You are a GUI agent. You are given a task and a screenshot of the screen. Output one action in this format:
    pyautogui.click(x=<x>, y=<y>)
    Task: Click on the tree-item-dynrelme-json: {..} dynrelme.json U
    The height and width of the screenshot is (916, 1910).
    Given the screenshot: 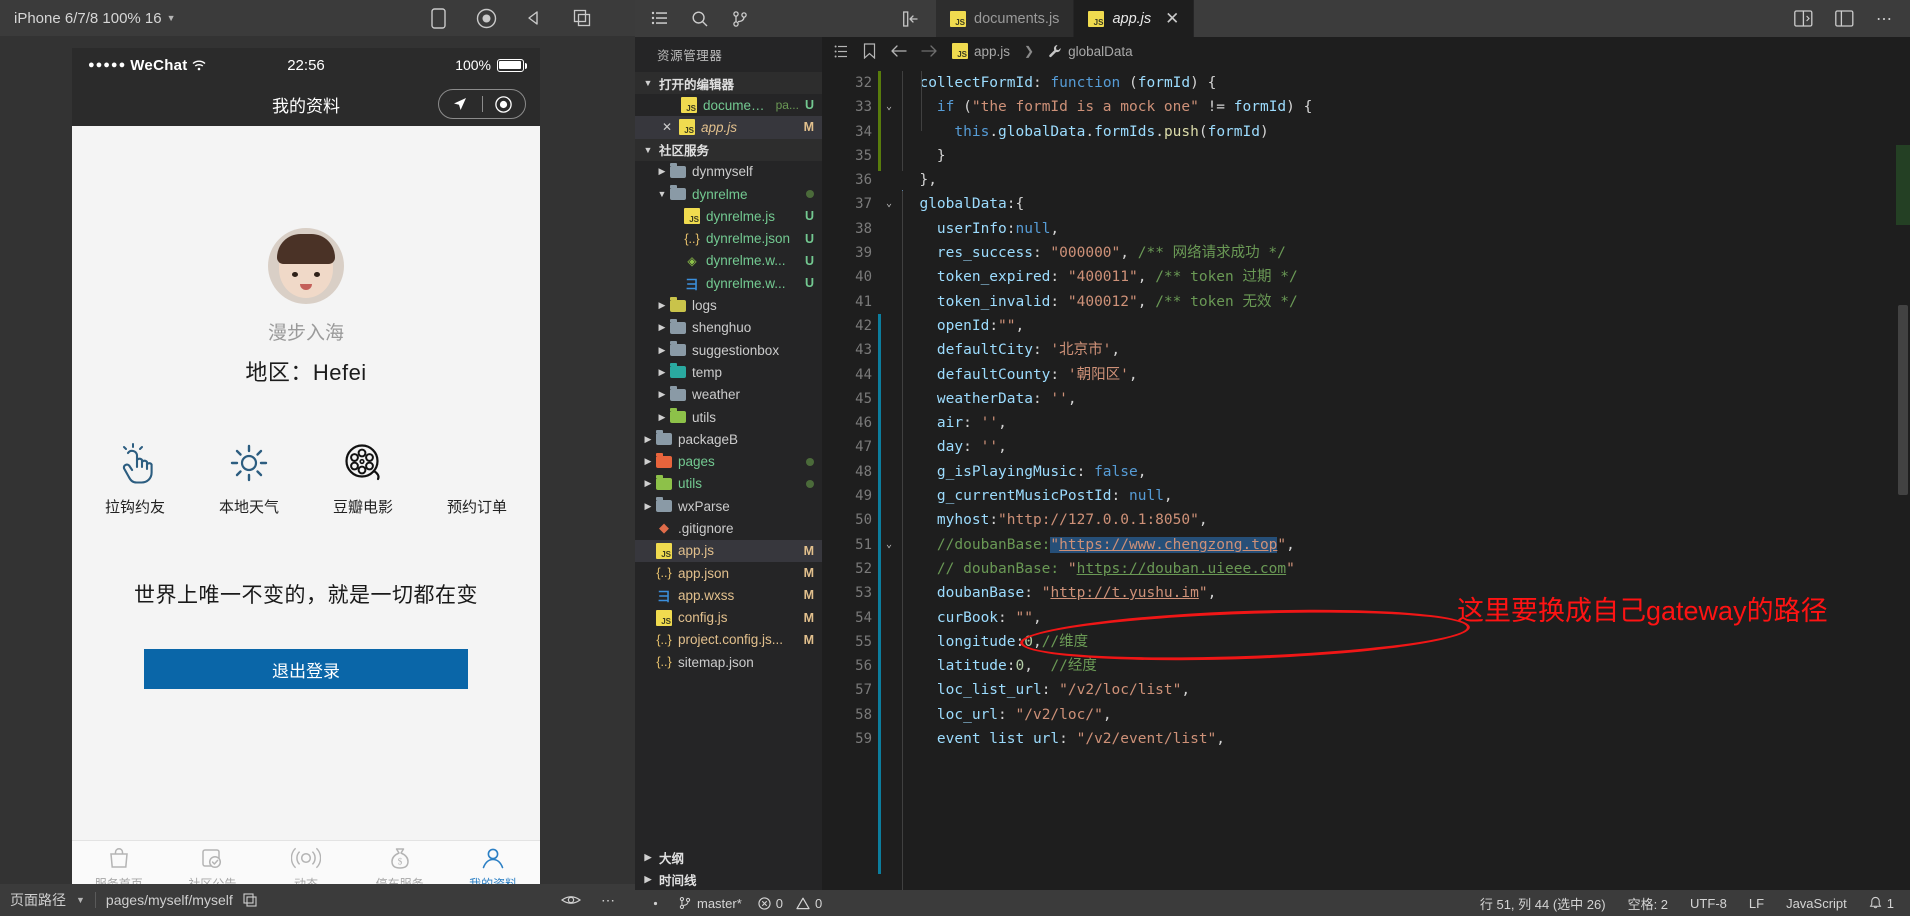 What is the action you would take?
    pyautogui.click(x=728, y=238)
    